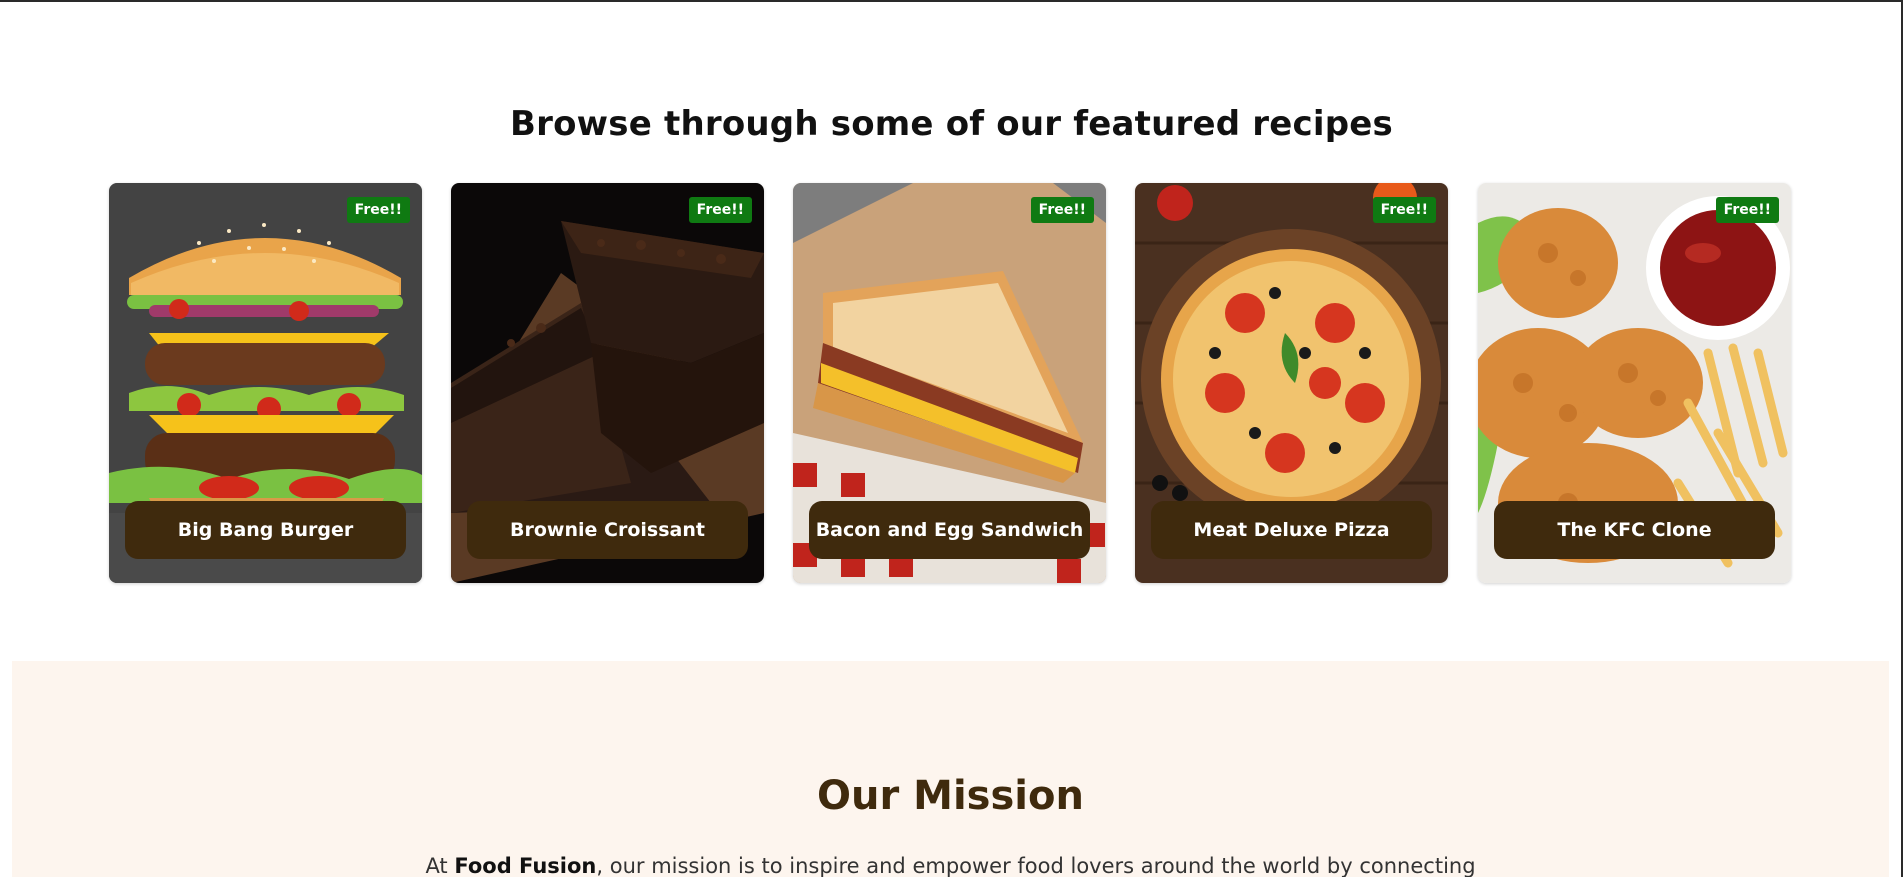 The image size is (1903, 877). What do you see at coordinates (440, 865) in the screenshot?
I see `mission-text-prefix: At` at bounding box center [440, 865].